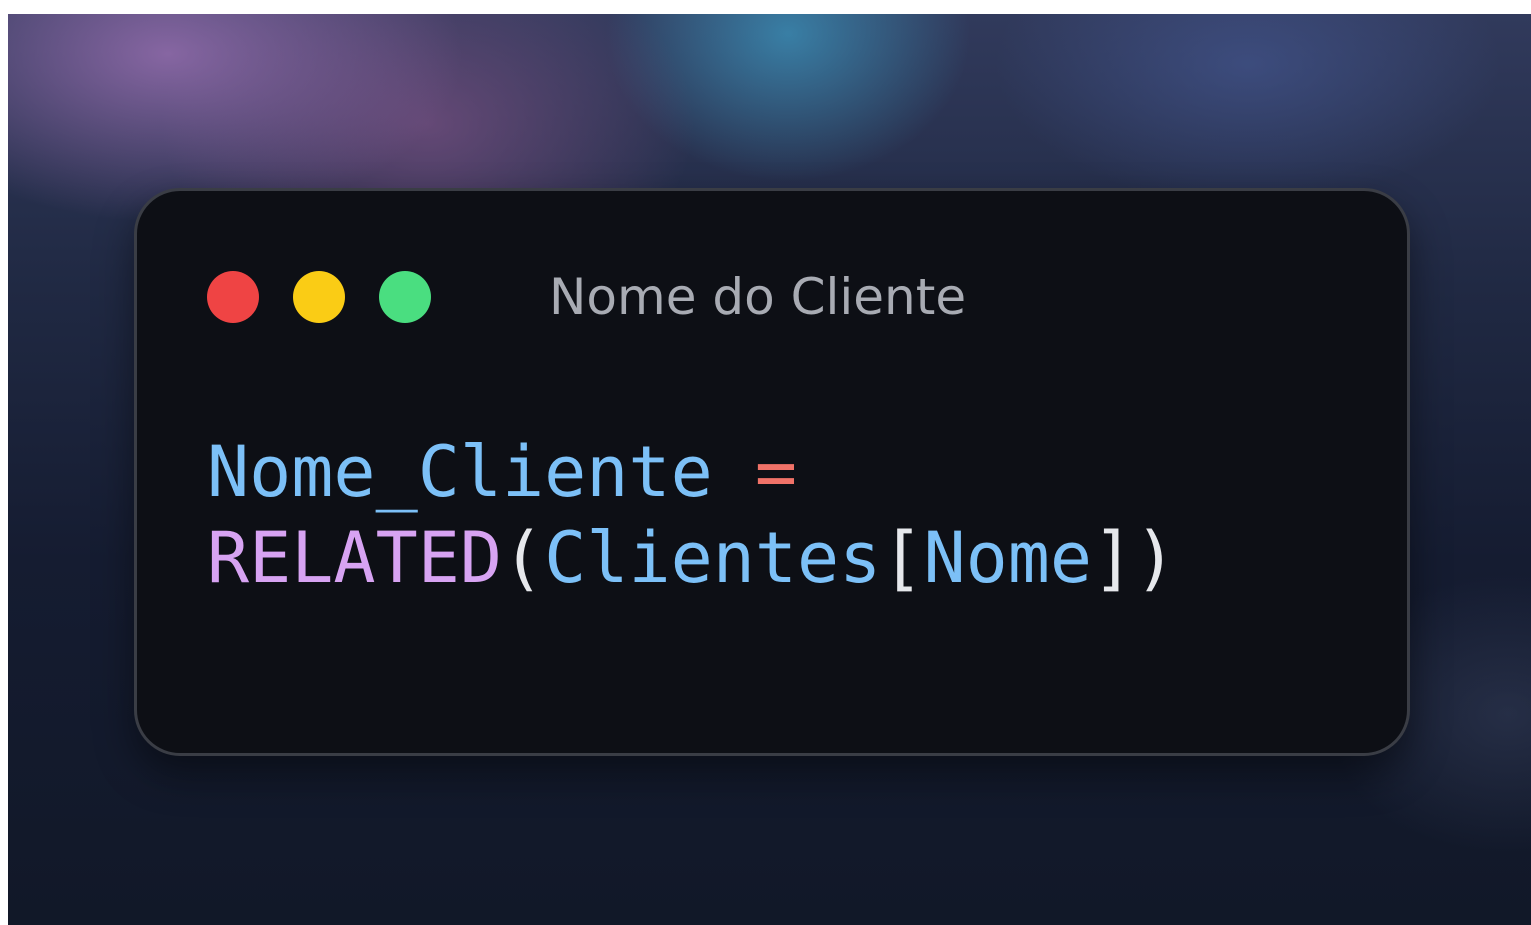  What do you see at coordinates (355, 558) in the screenshot?
I see `function-name: RELATED` at bounding box center [355, 558].